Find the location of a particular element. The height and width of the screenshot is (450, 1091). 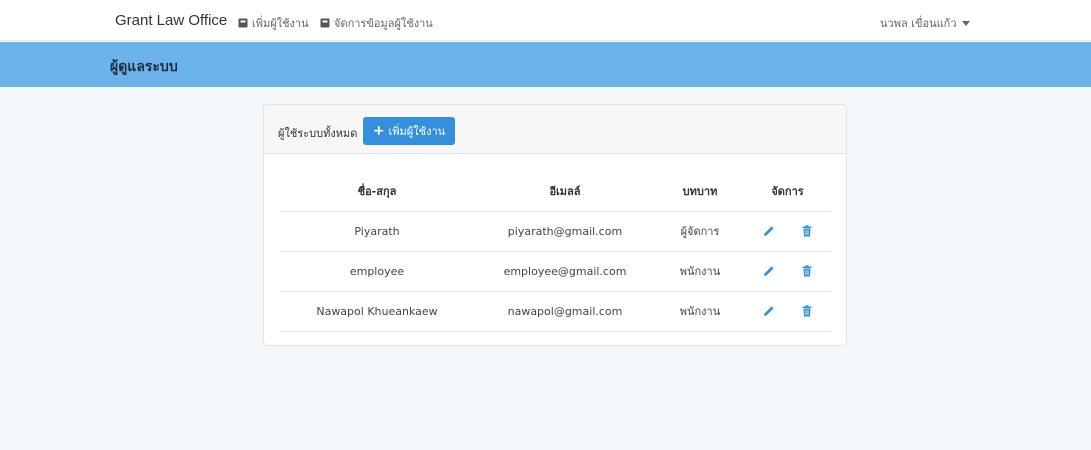

page-title: ผู้ดูแลระบบ is located at coordinates (144, 67).